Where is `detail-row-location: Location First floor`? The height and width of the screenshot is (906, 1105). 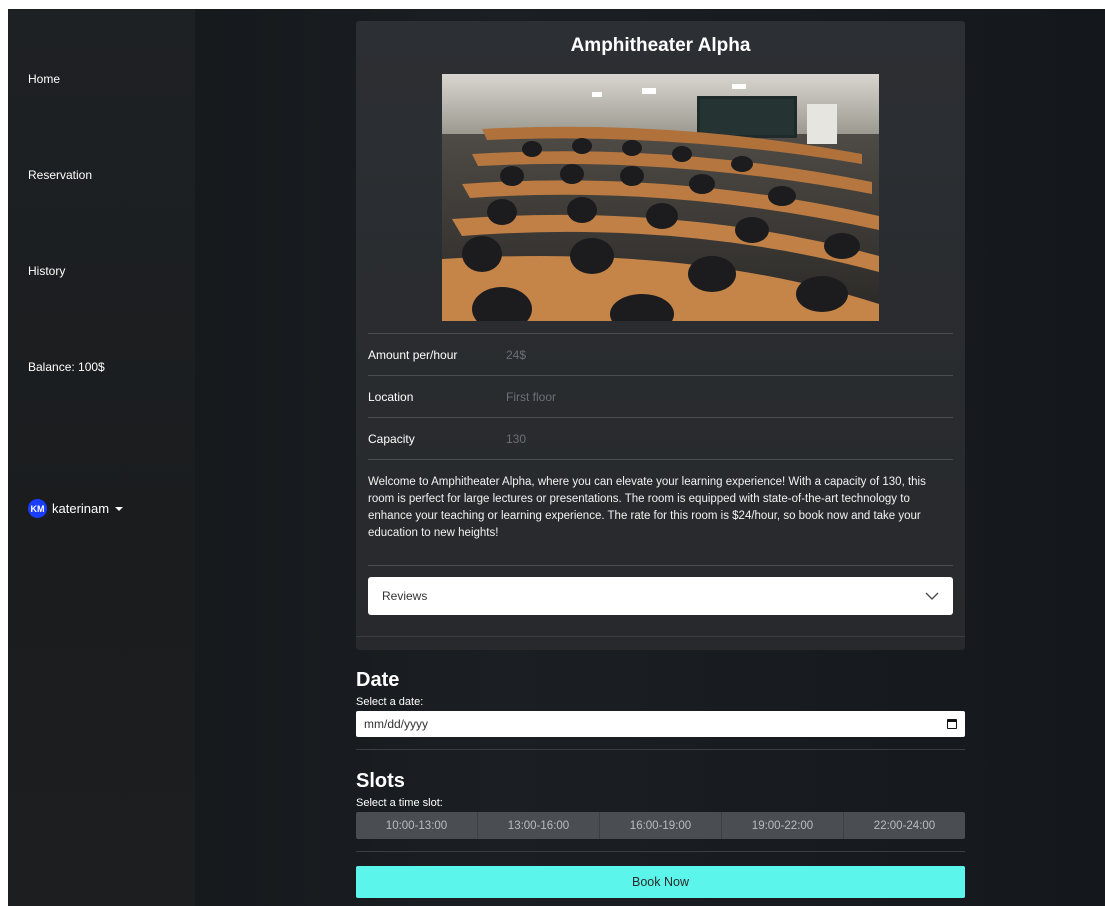
detail-row-location: Location First floor is located at coordinates (660, 396).